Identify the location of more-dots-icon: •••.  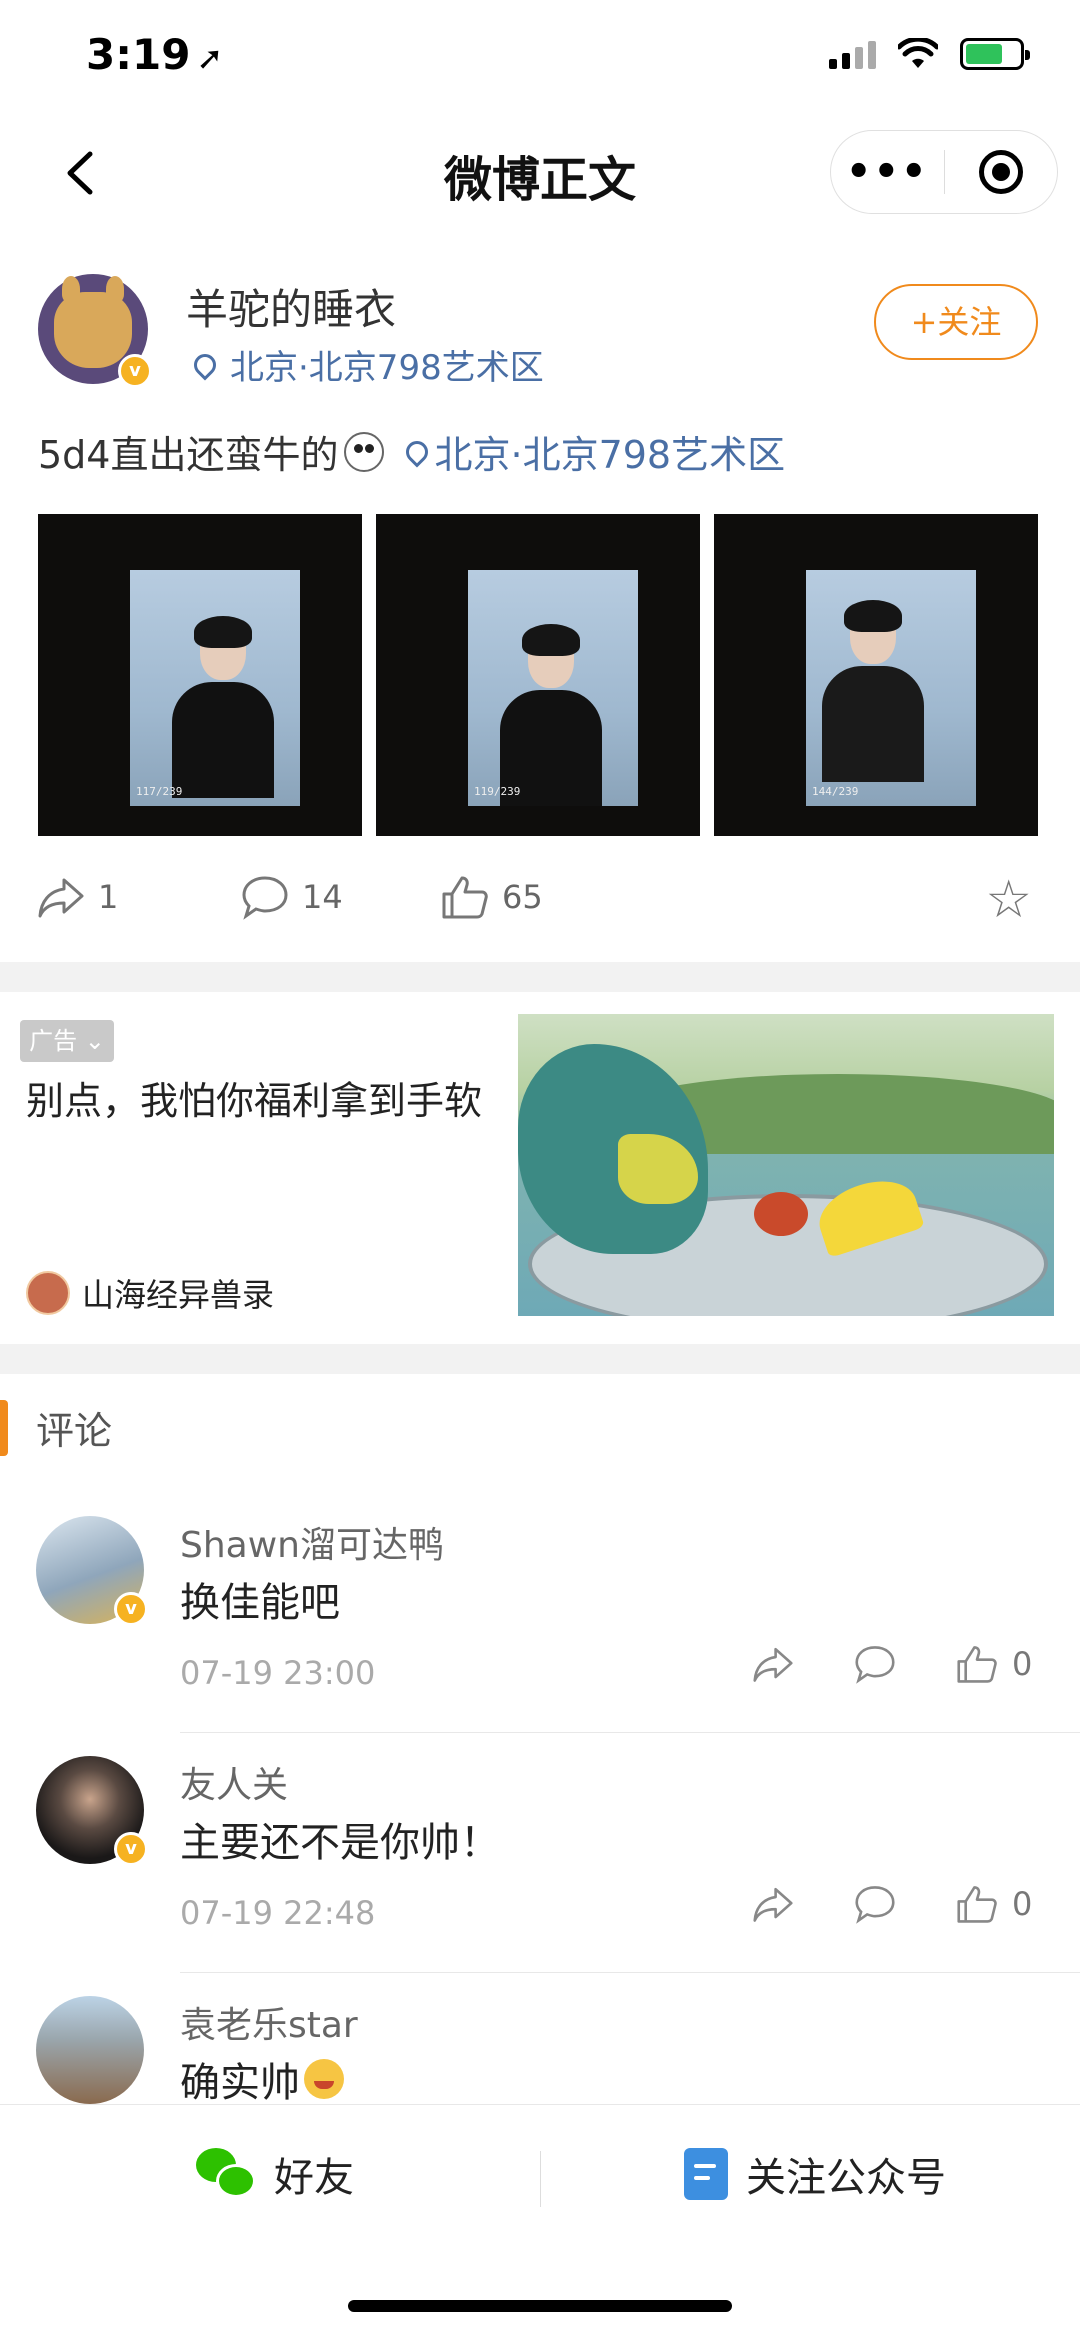
(887, 172).